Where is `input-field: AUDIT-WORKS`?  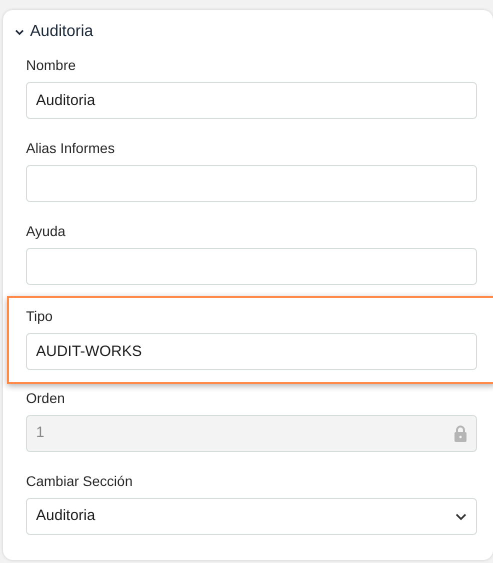
input-field: AUDIT-WORKS is located at coordinates (251, 351).